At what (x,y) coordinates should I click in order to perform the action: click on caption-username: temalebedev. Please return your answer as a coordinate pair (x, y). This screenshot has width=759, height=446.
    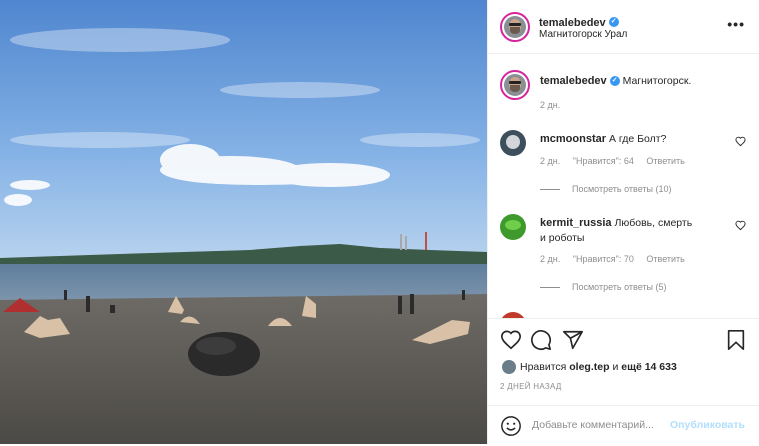
    Looking at the image, I should click on (573, 81).